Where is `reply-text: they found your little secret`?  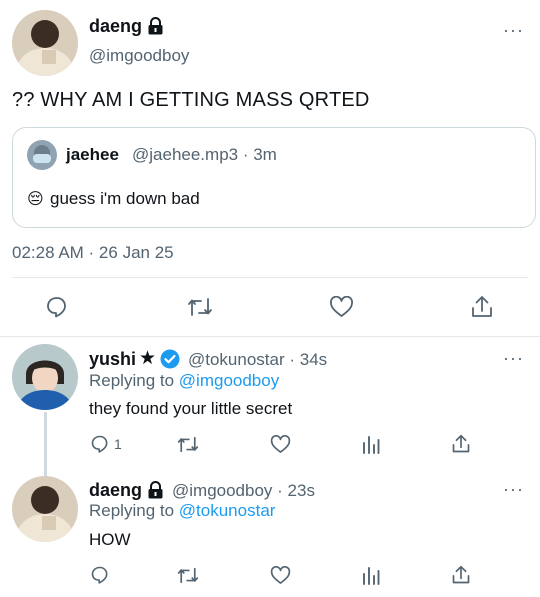
reply-text: they found your little secret is located at coordinates (191, 408).